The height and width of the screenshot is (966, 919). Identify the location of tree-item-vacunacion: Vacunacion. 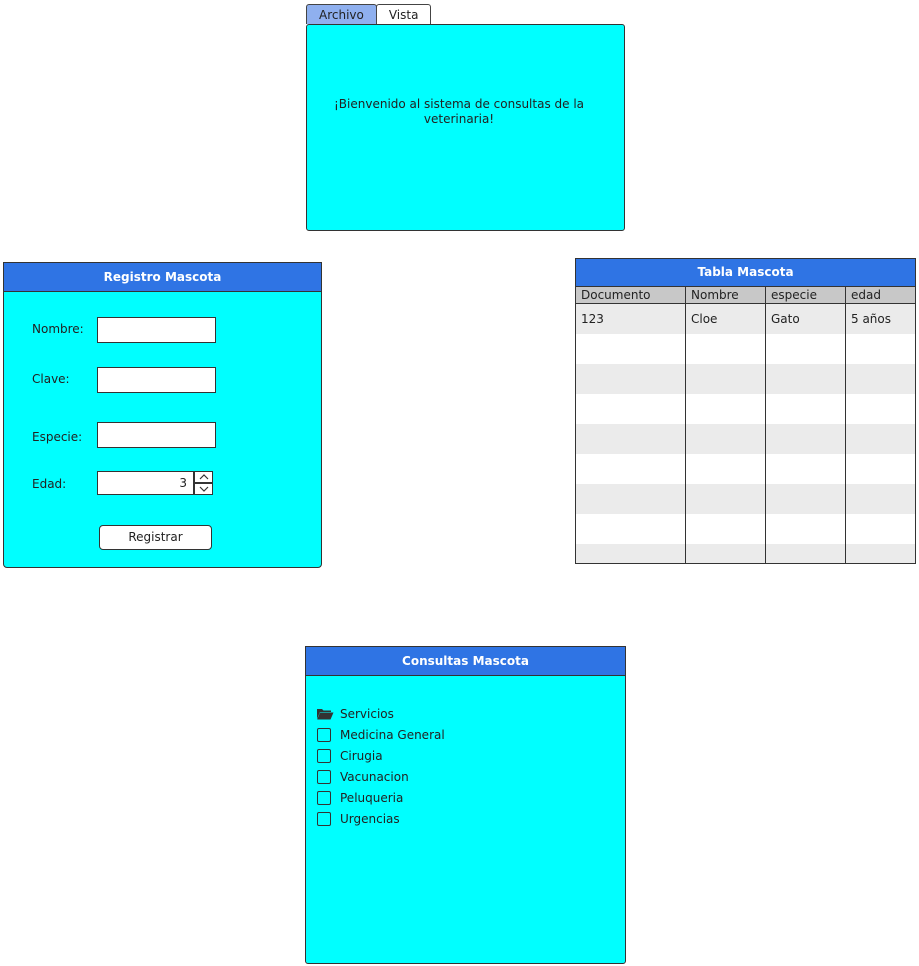
(380, 776).